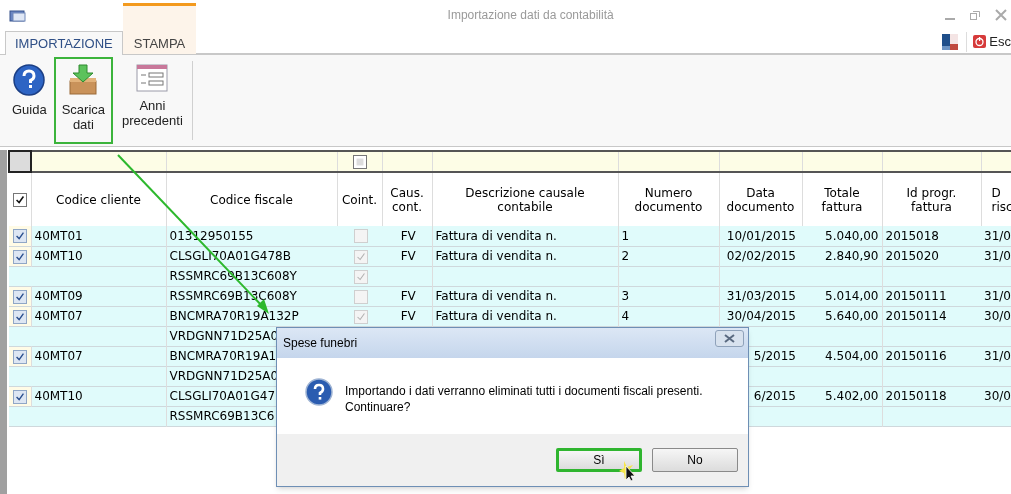 This screenshot has width=1011, height=494. I want to click on ribbon-button: Anni precedenti, so click(152, 100).